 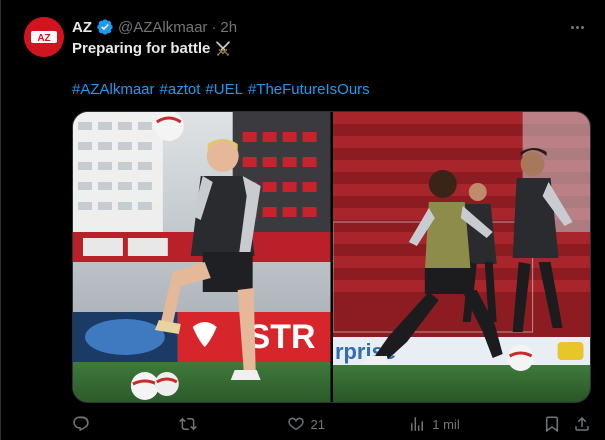 I want to click on az-logo-icon: AZ, so click(x=44, y=37).